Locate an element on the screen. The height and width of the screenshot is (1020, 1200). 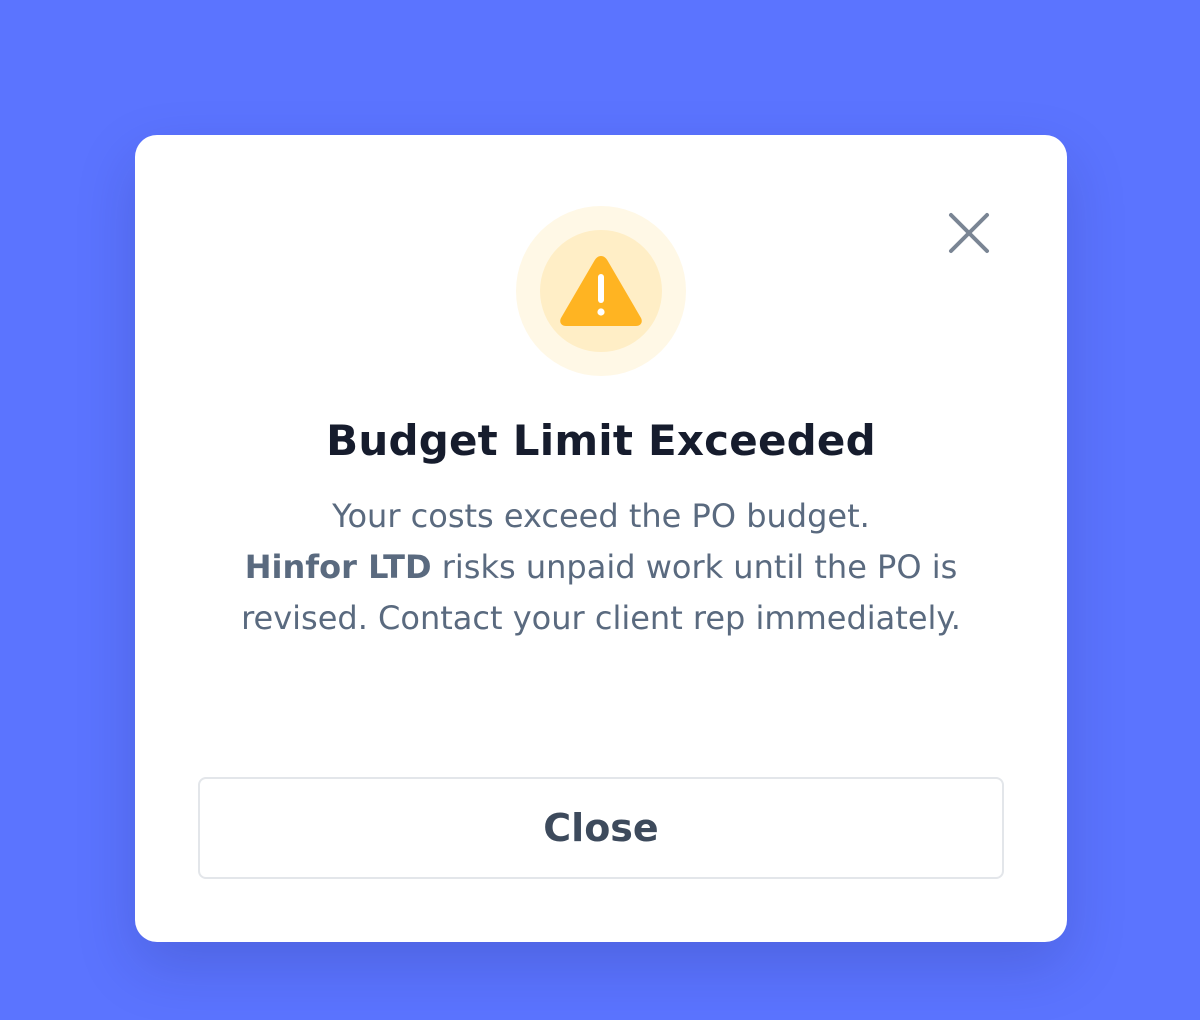
warning-icon-badge is located at coordinates (601, 291).